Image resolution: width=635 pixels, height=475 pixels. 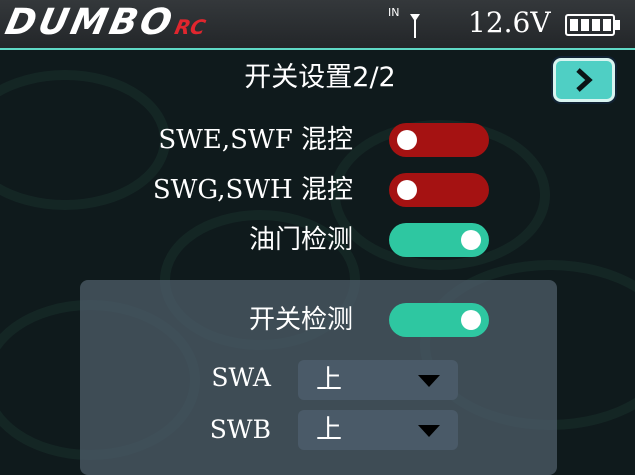 What do you see at coordinates (329, 380) in the screenshot?
I see `swa-value: 上` at bounding box center [329, 380].